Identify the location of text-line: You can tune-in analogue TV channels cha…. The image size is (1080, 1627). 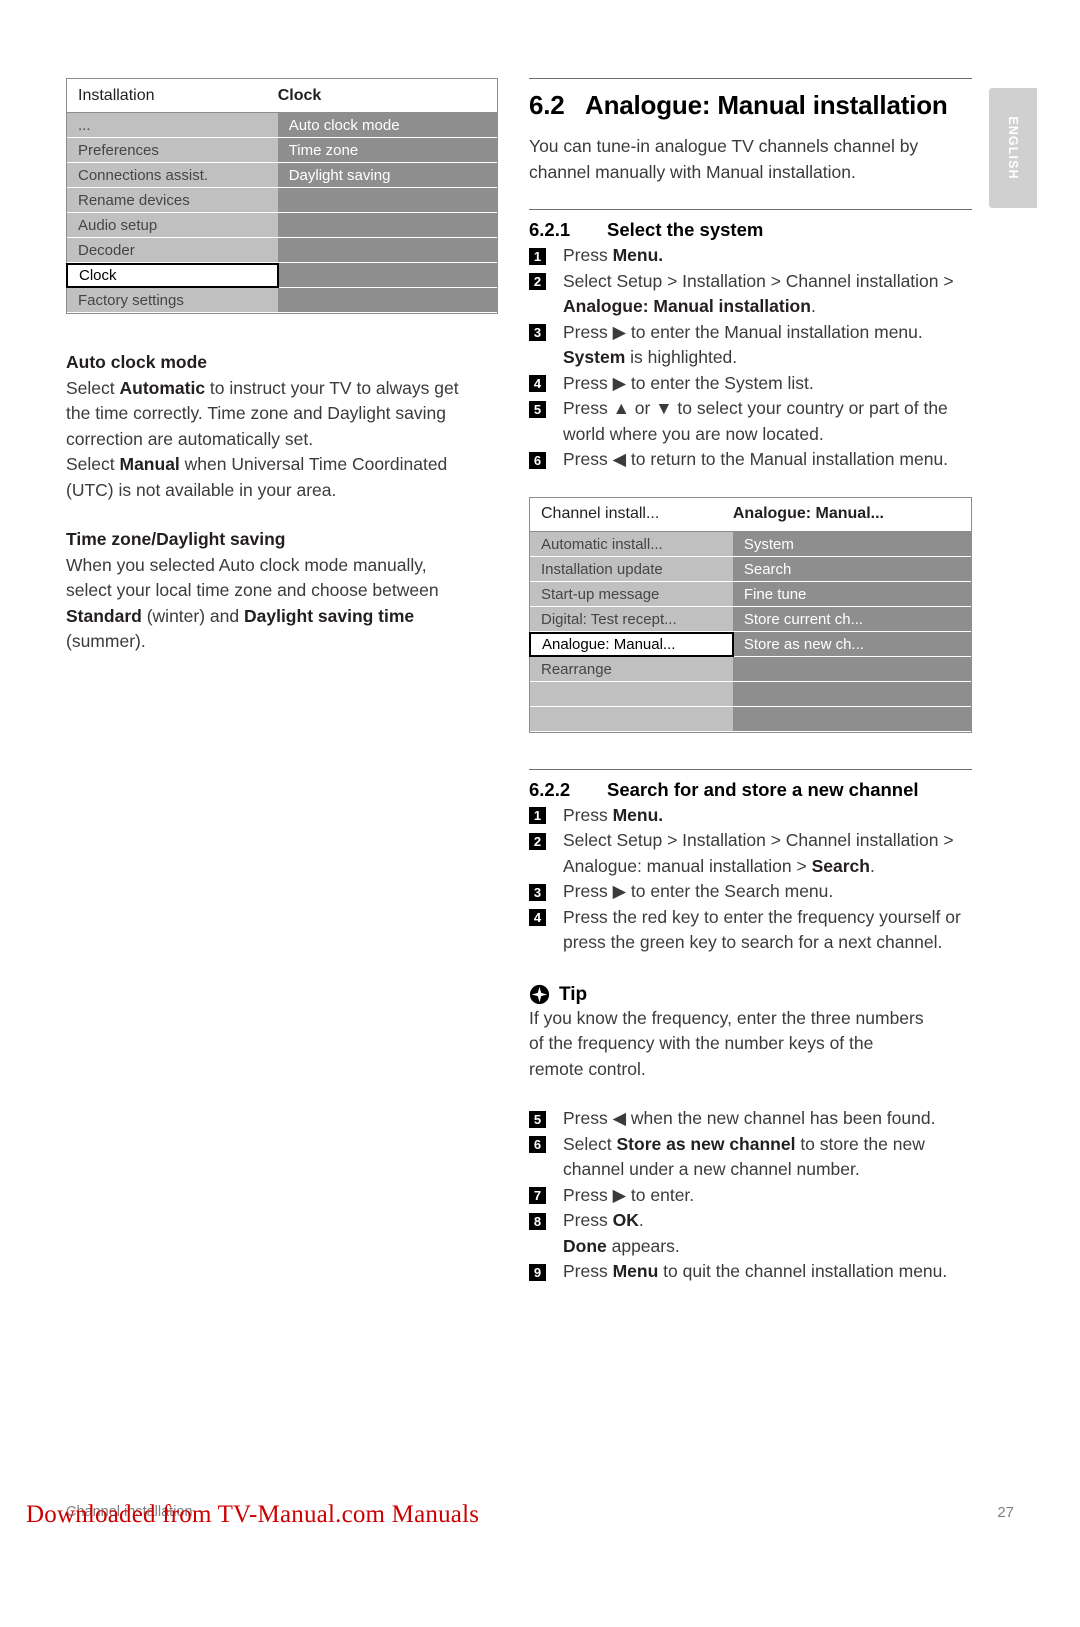
(724, 146).